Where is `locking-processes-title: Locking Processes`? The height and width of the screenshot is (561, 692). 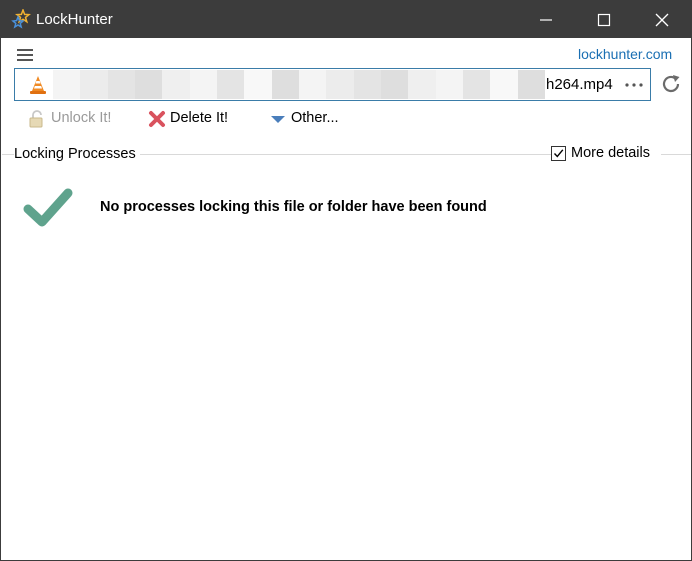
locking-processes-title: Locking Processes is located at coordinates (77, 154).